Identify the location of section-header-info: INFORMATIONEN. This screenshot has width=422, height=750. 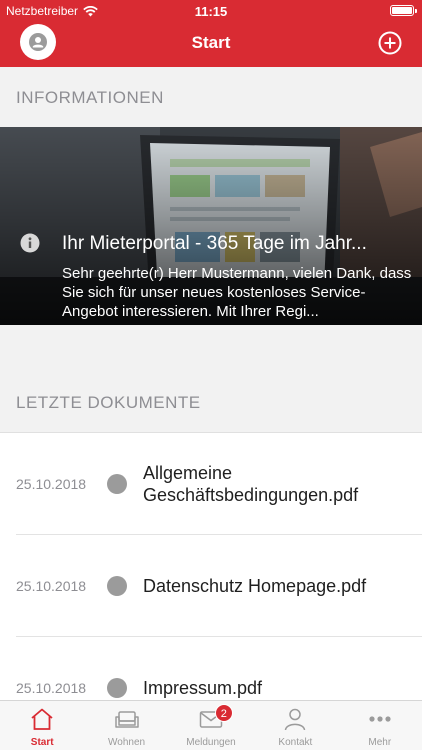
(211, 97).